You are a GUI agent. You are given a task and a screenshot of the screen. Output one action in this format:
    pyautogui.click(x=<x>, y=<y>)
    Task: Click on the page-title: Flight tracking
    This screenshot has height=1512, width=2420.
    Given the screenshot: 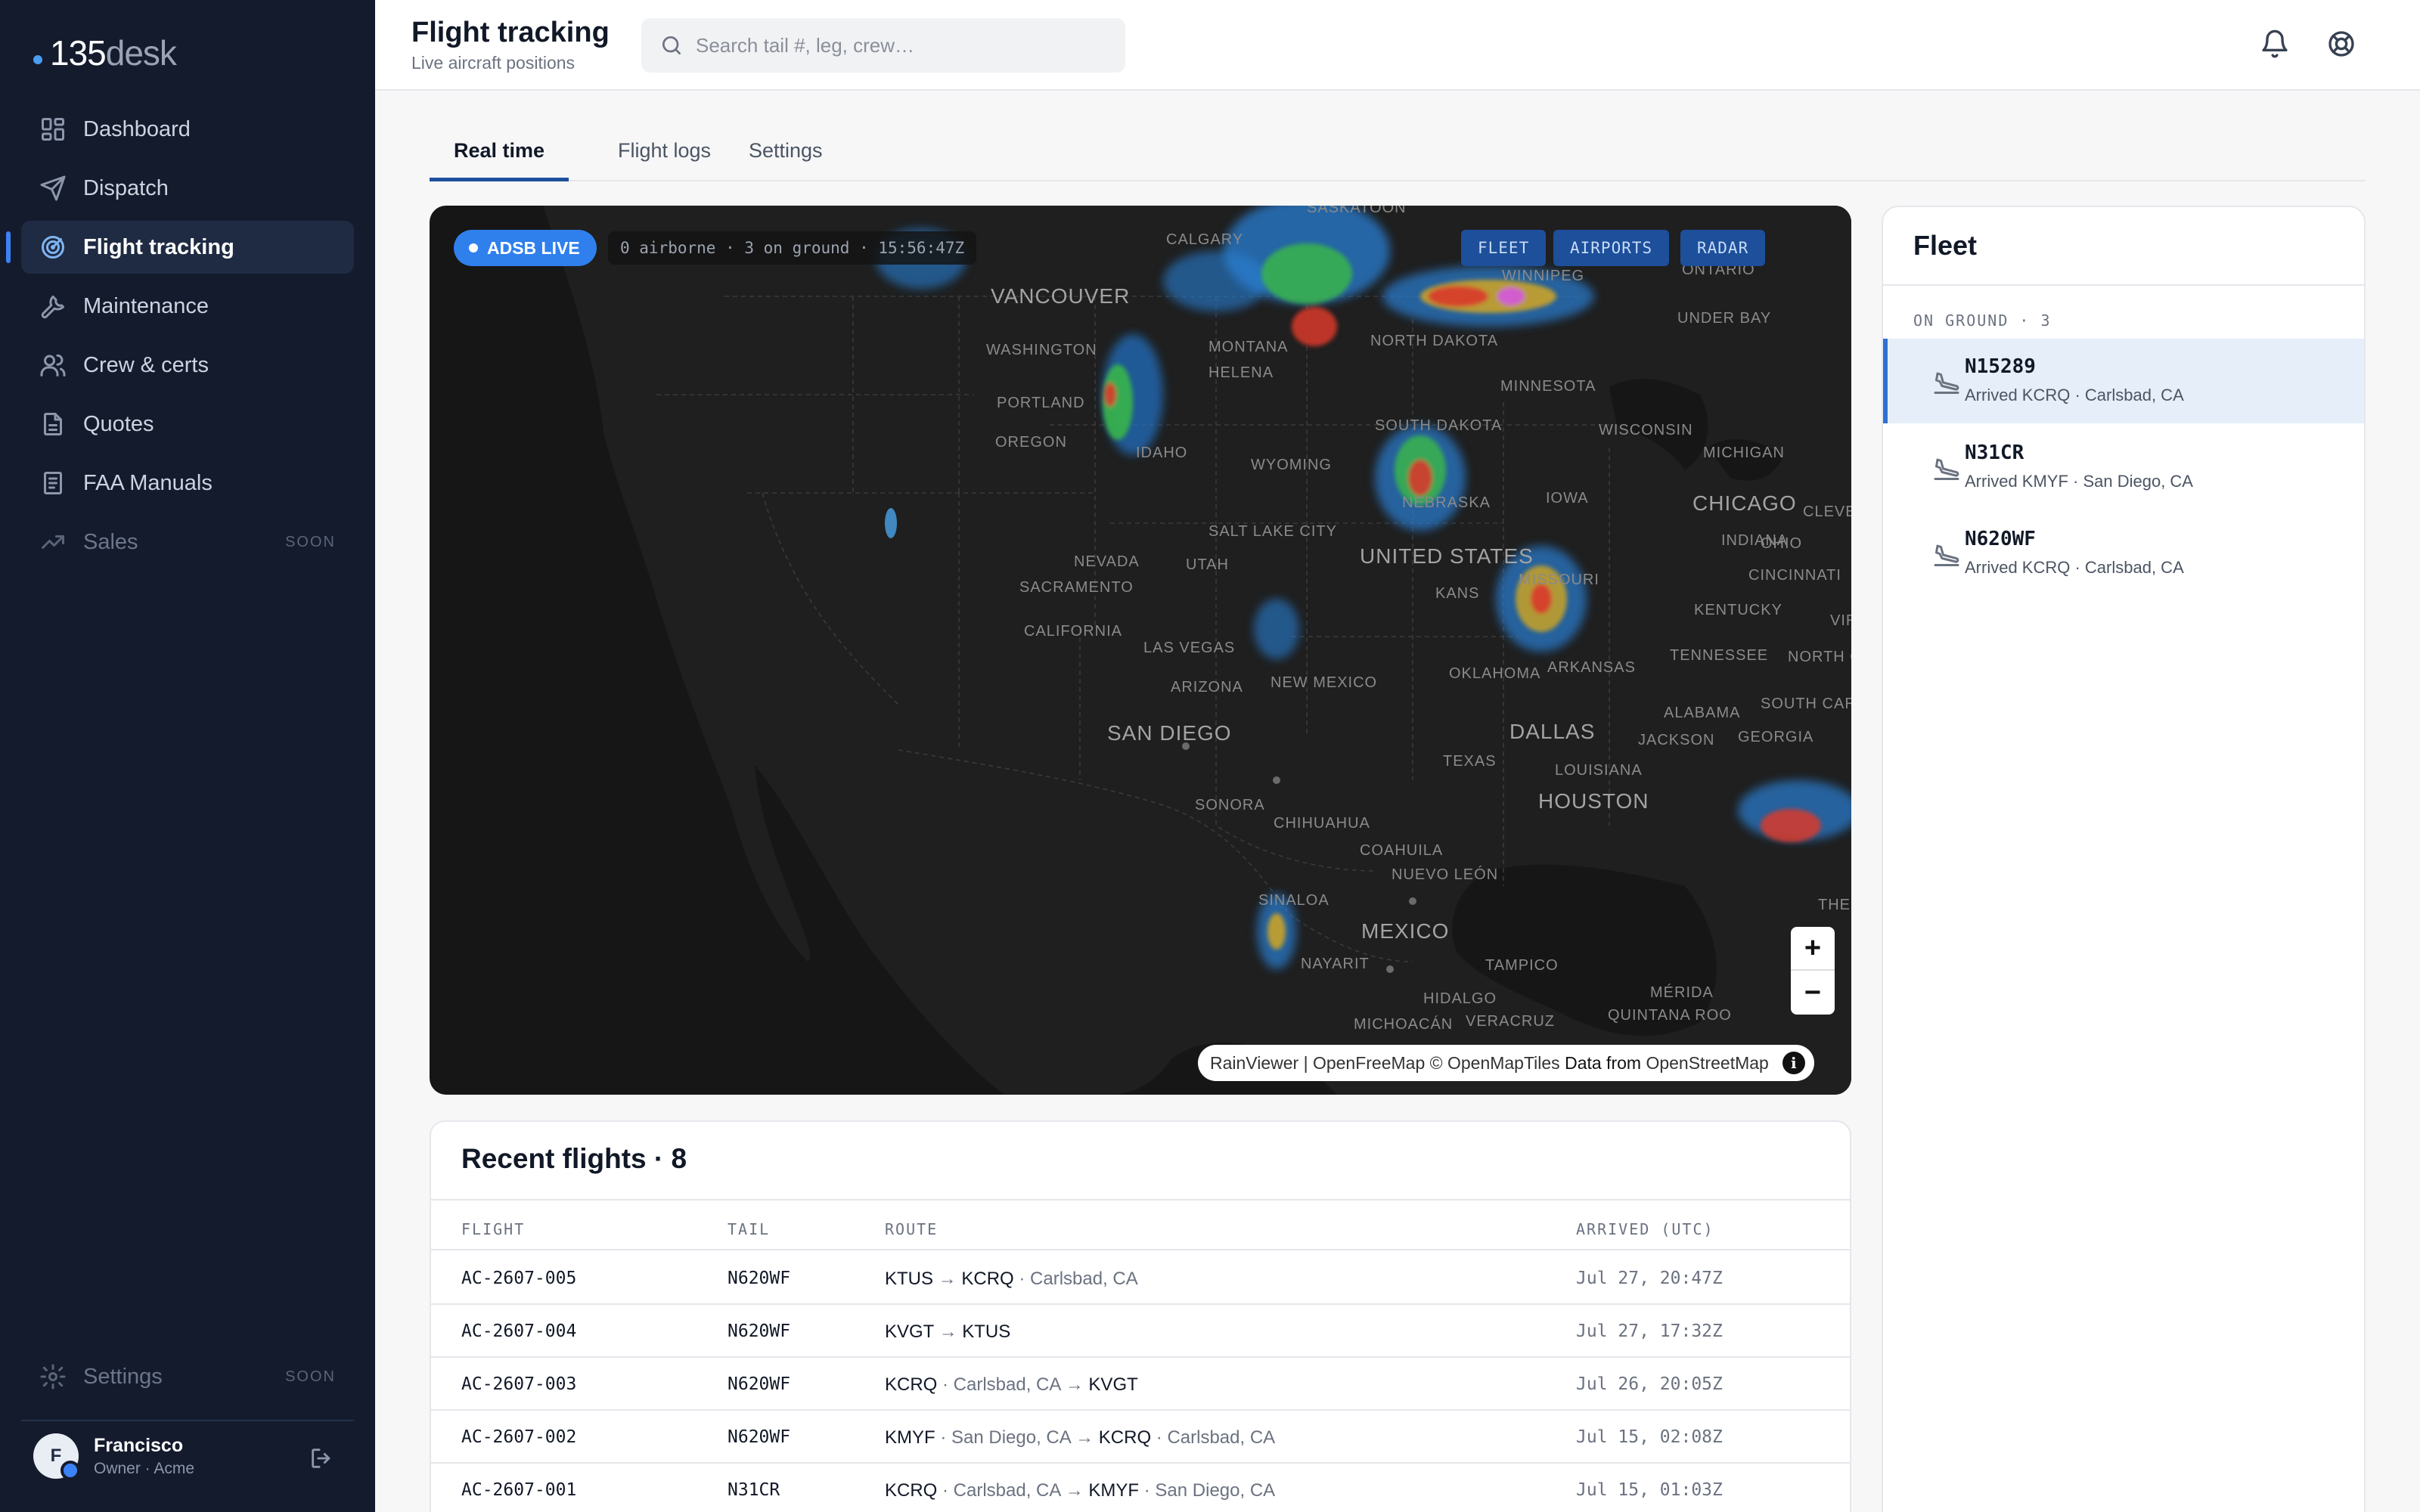 What is the action you would take?
    pyautogui.click(x=510, y=32)
    